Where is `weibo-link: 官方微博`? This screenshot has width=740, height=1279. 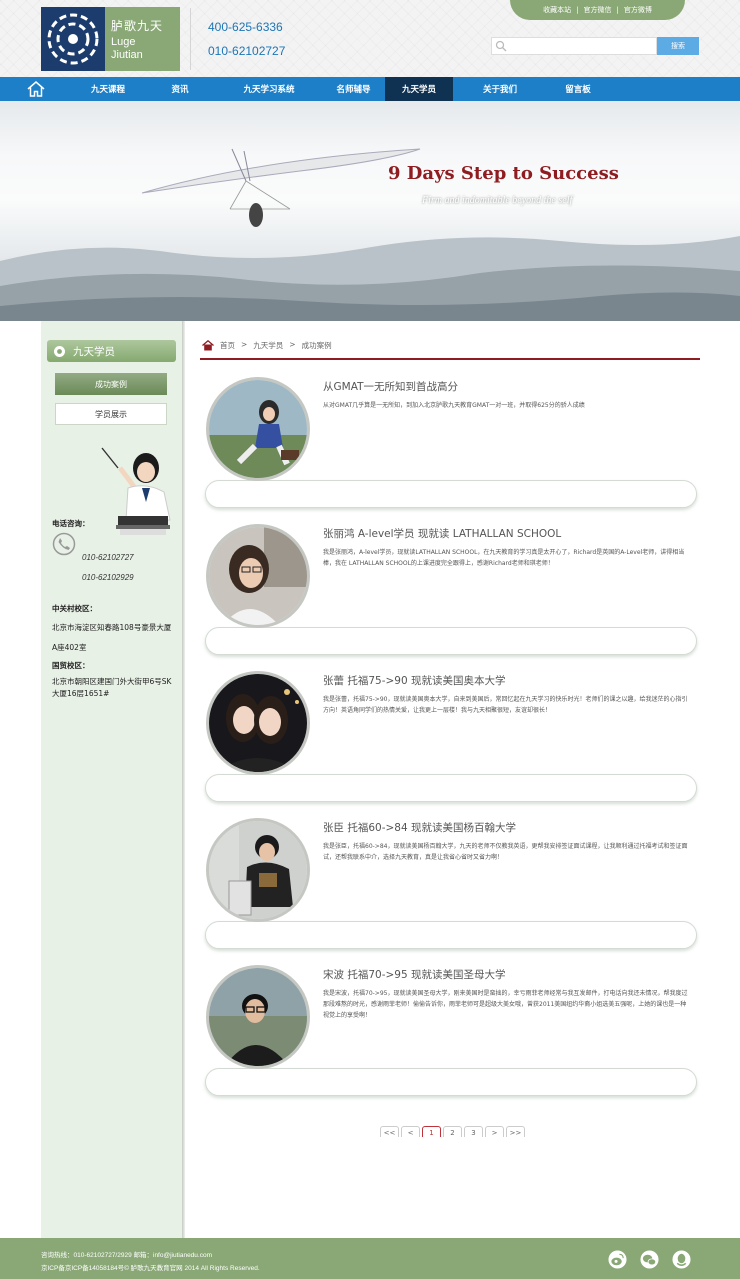
weibo-link: 官方微博 is located at coordinates (638, 10).